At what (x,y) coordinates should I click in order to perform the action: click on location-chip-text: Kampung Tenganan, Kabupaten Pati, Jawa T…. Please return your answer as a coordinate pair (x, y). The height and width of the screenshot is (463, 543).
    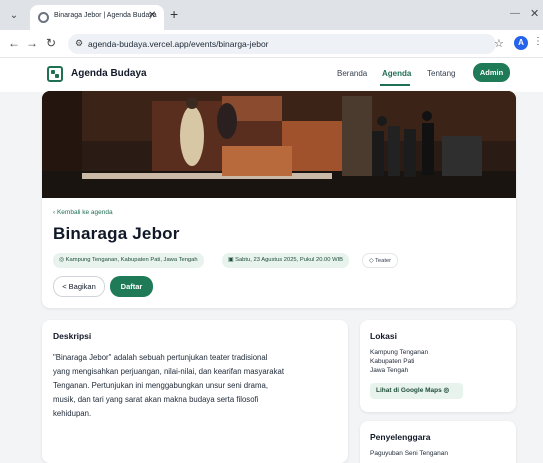
    Looking at the image, I should click on (131, 260).